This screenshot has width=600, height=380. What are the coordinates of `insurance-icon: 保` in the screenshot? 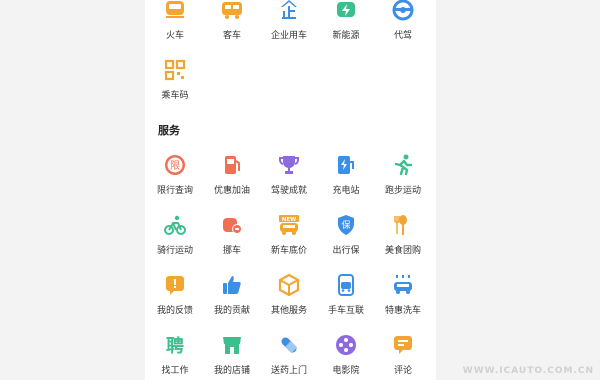 It's located at (346, 225).